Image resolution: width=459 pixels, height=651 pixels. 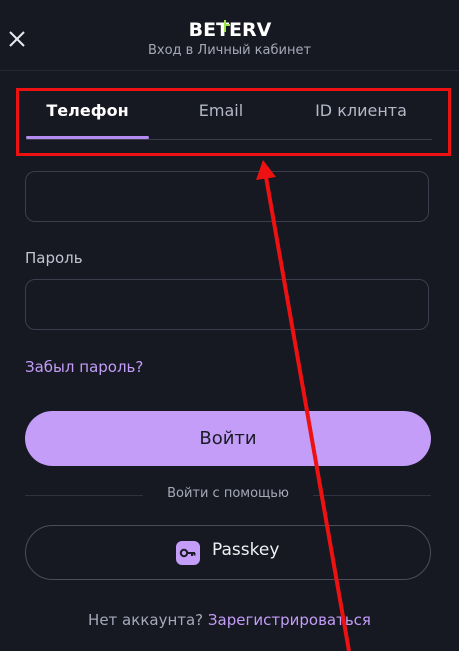 What do you see at coordinates (87, 137) in the screenshot?
I see `active-tab-indicator` at bounding box center [87, 137].